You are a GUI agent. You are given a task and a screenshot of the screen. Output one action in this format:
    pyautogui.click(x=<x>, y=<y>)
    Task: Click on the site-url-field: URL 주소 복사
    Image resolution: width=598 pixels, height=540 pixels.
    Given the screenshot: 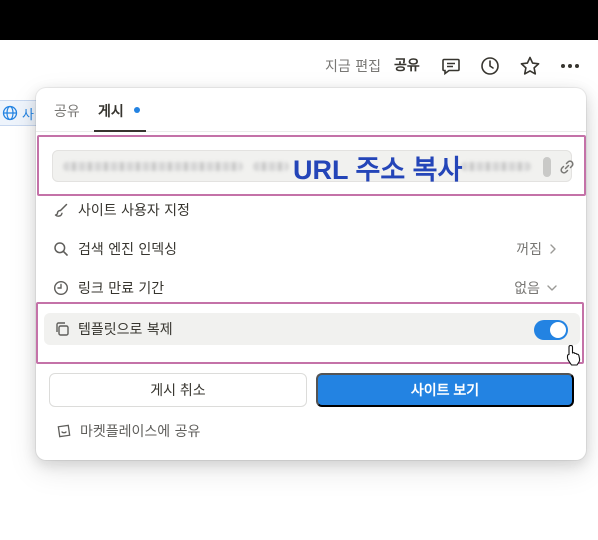 What is the action you would take?
    pyautogui.click(x=313, y=167)
    